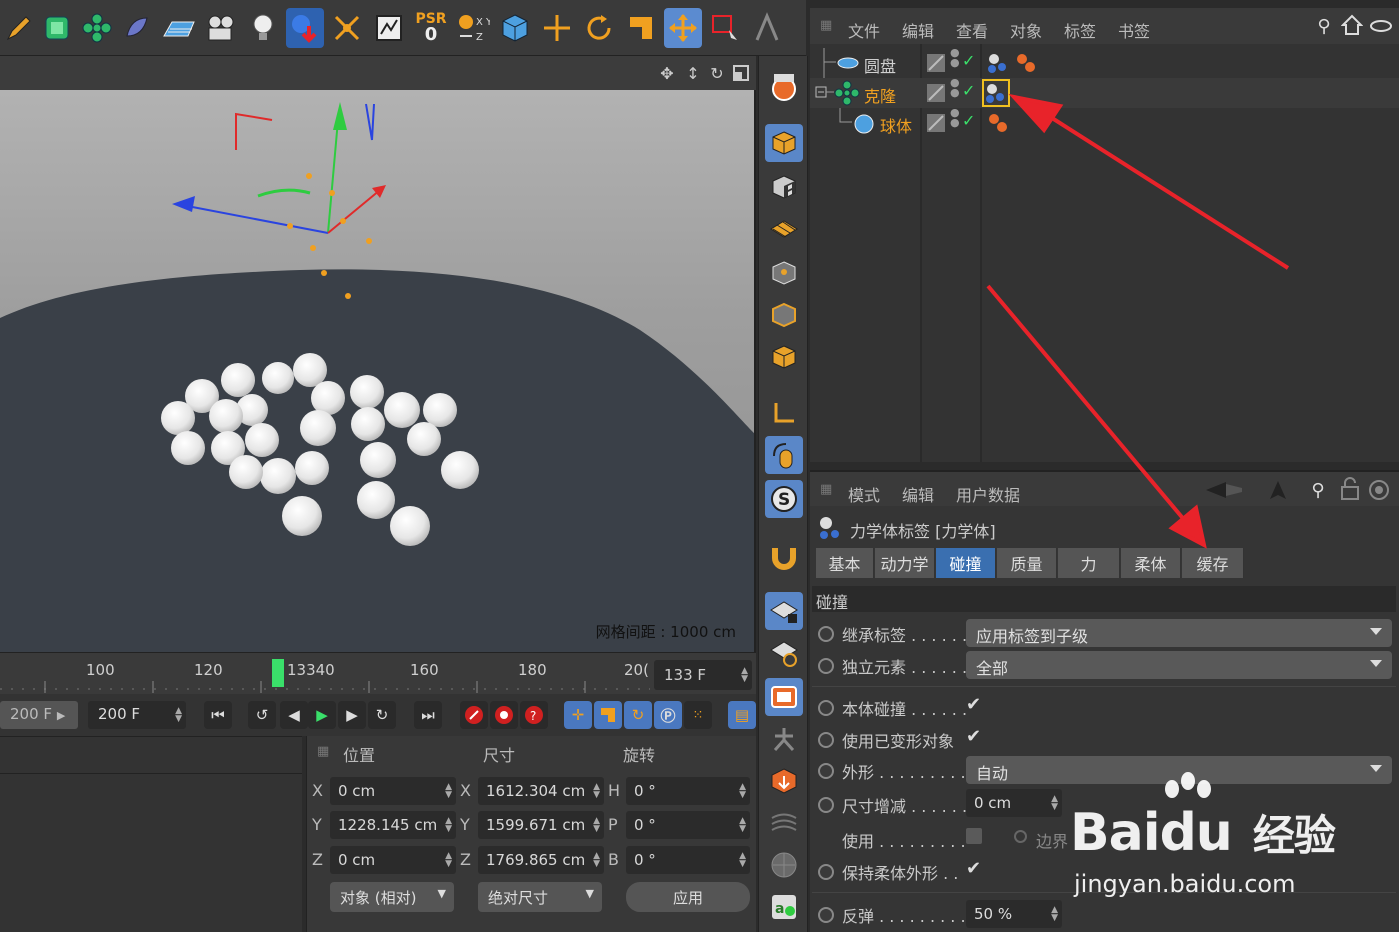 The height and width of the screenshot is (932, 1399). I want to click on prev-key-icon: ↺, so click(262, 715).